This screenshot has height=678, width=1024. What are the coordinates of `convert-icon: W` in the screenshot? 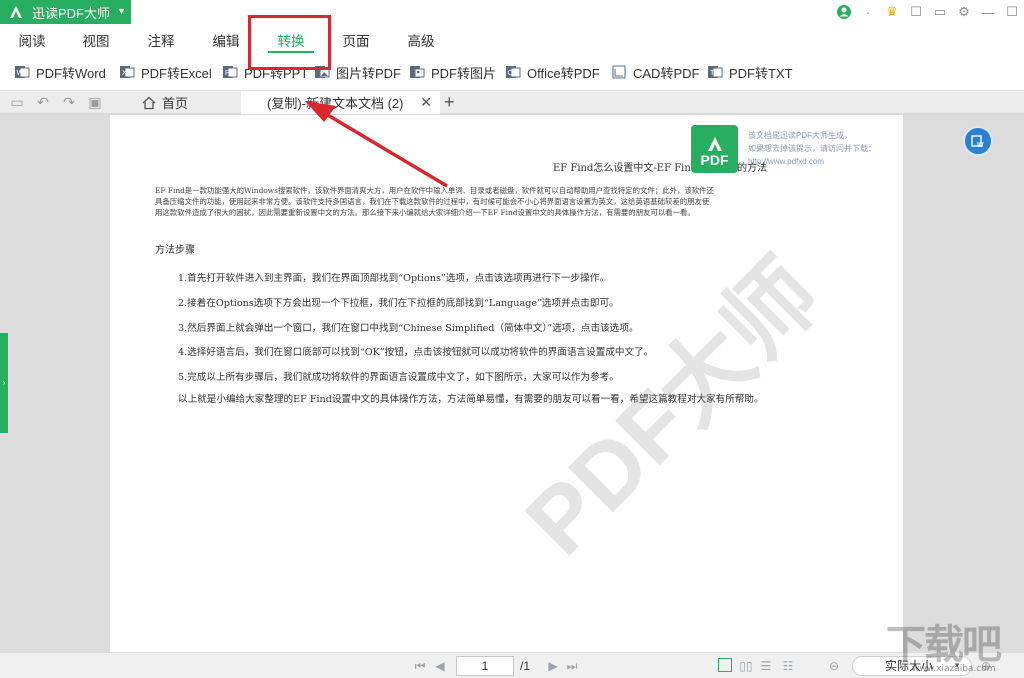 It's located at (977, 142).